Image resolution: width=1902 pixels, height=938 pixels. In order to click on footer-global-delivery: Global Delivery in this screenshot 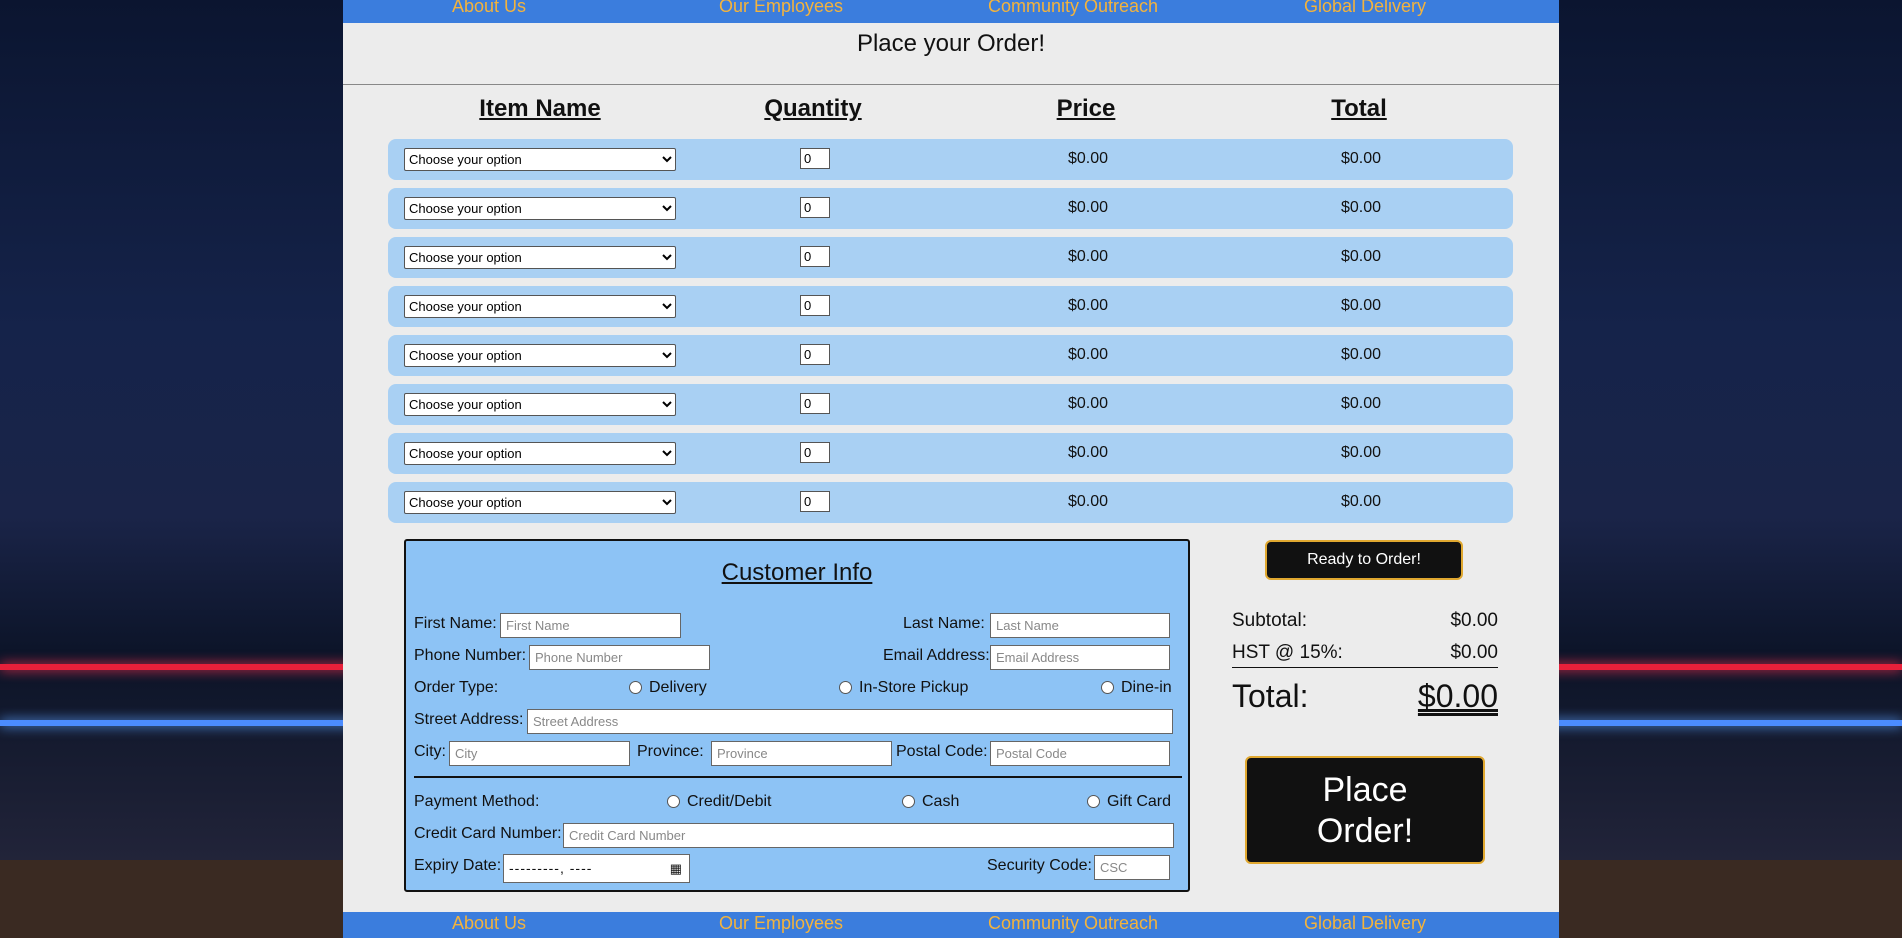, I will do `click(1365, 925)`.